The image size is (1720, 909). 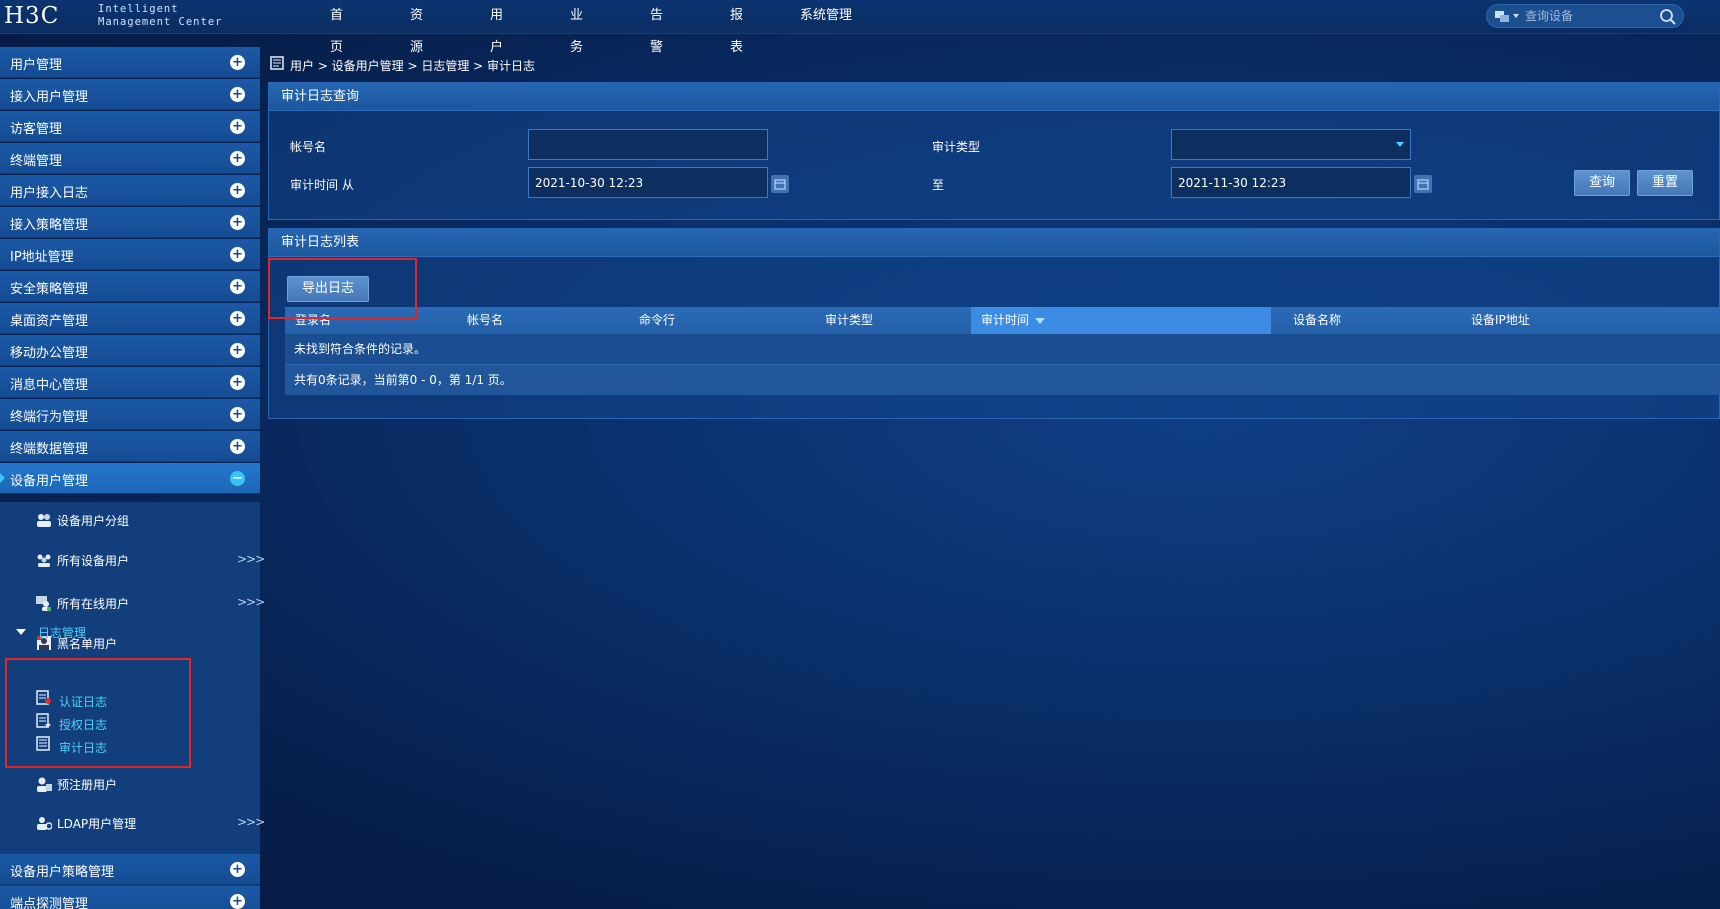 I want to click on reset-button: 重置, so click(x=1665, y=183).